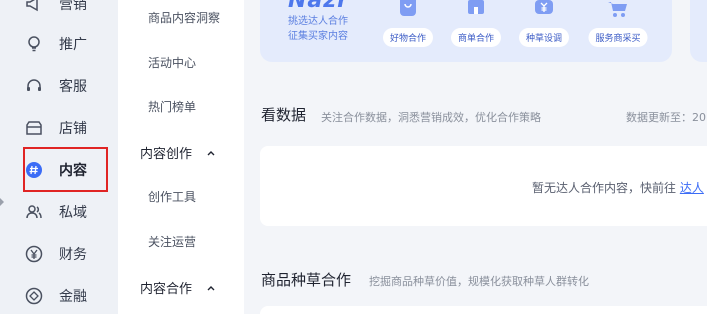 The width and height of the screenshot is (707, 314). What do you see at coordinates (73, 45) in the screenshot?
I see `nav-item-label: 推广` at bounding box center [73, 45].